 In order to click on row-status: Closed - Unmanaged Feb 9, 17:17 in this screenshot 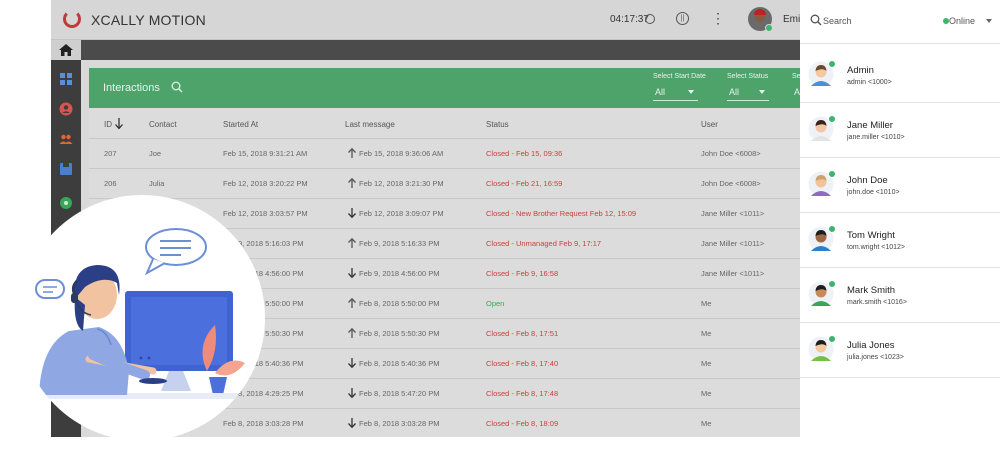, I will do `click(544, 243)`.